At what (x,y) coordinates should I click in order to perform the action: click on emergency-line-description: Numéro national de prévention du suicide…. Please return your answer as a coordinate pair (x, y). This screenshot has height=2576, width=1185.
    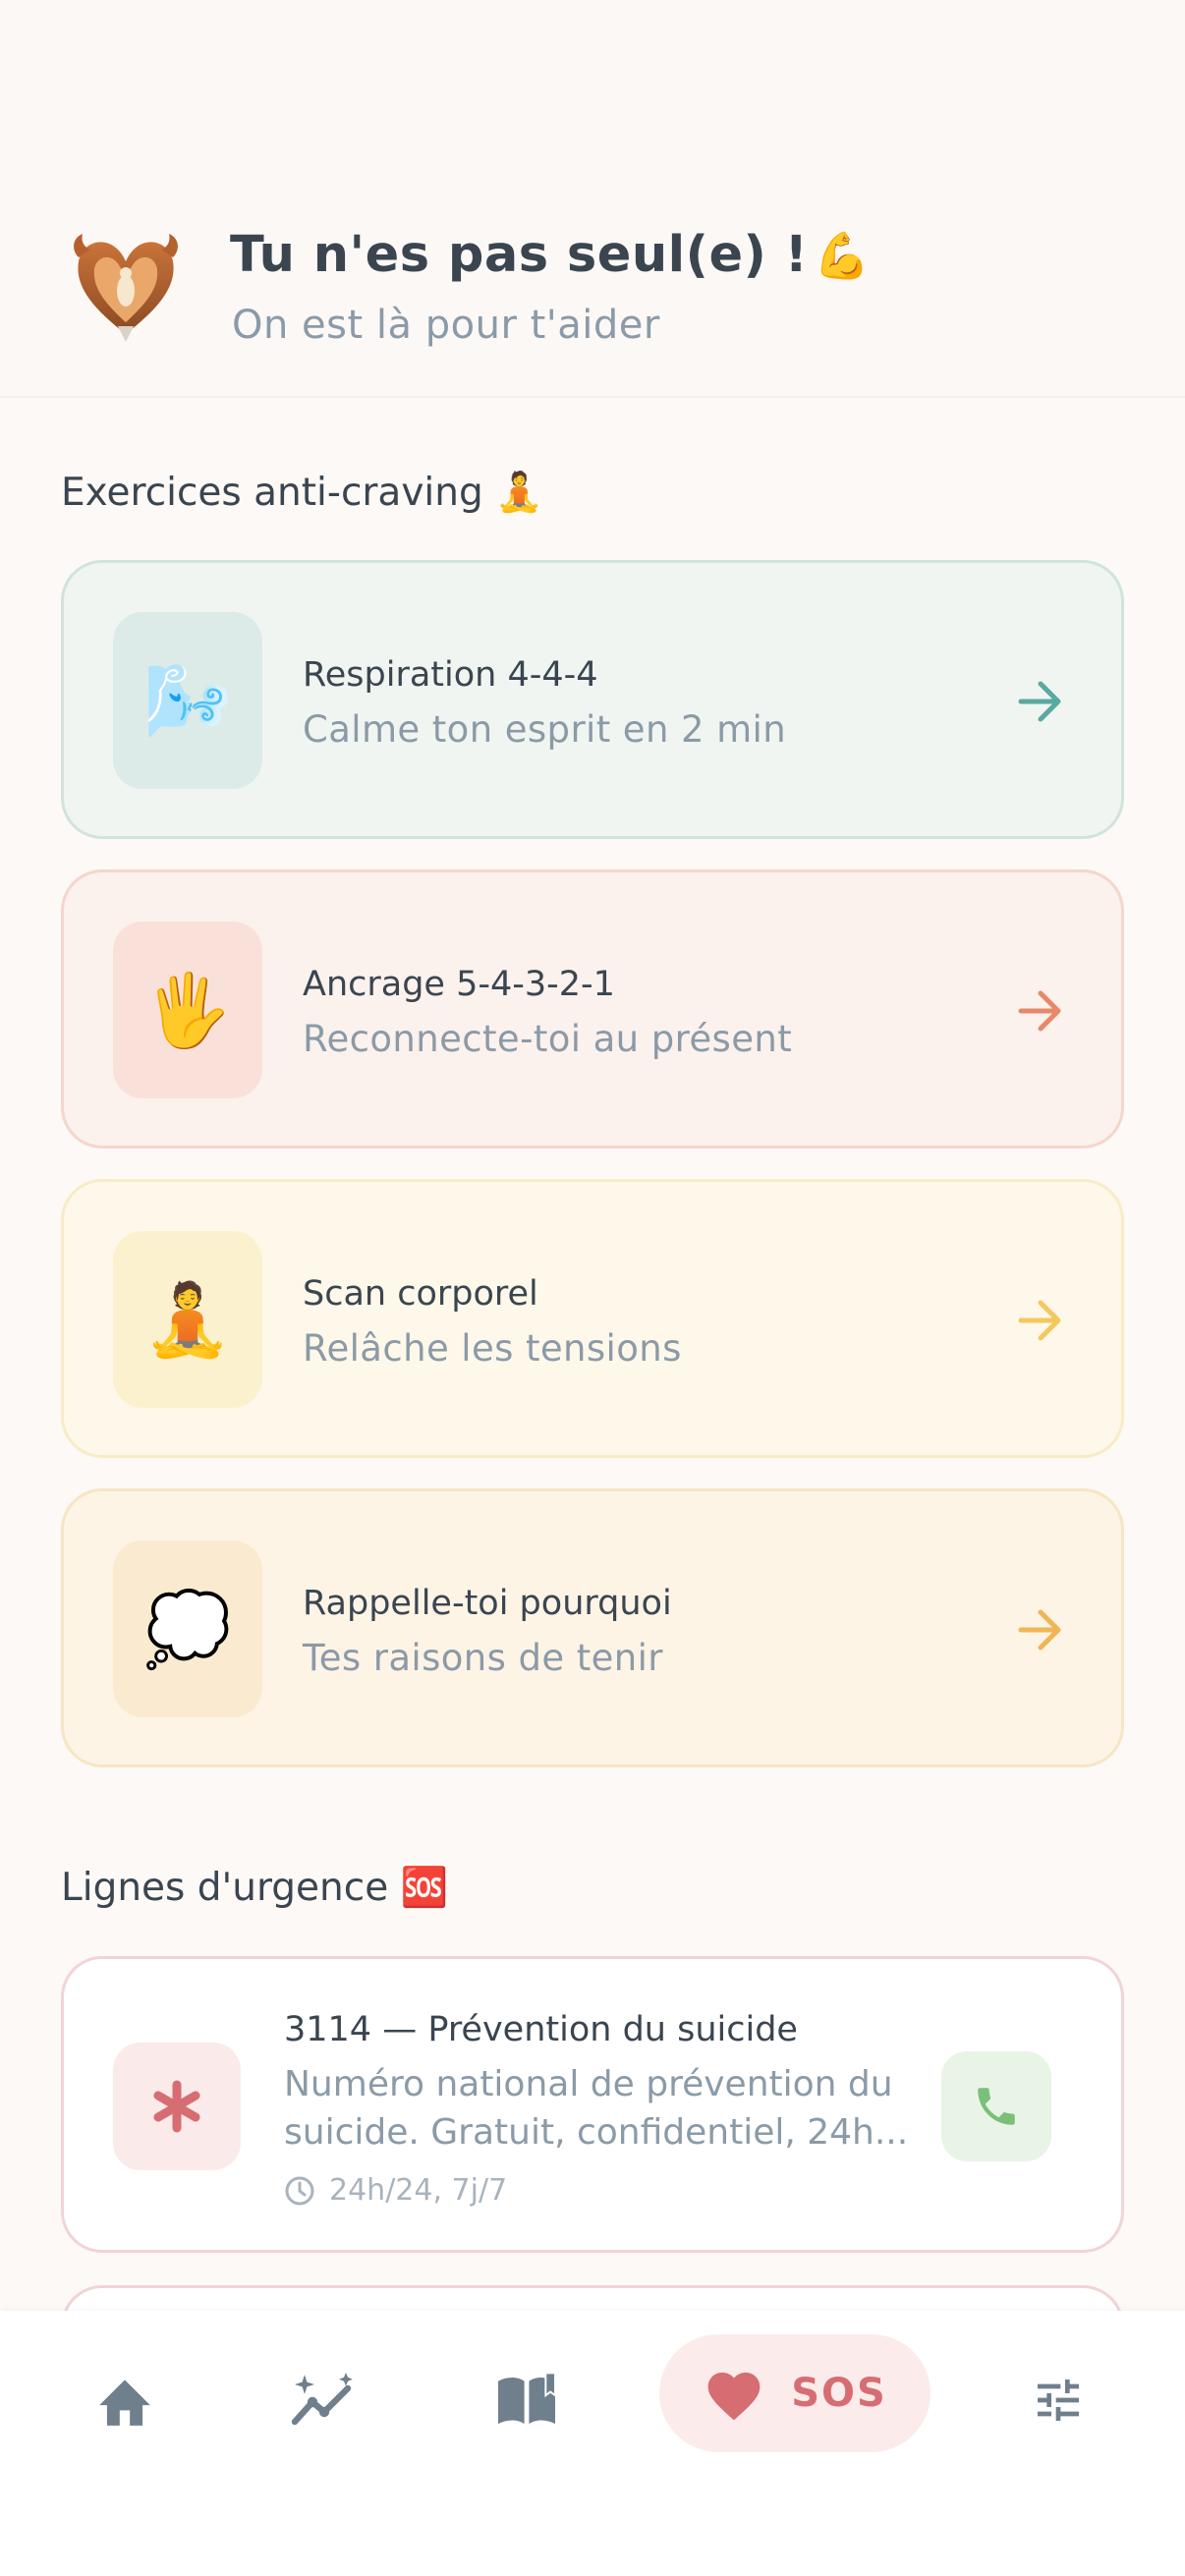
    Looking at the image, I should click on (596, 2108).